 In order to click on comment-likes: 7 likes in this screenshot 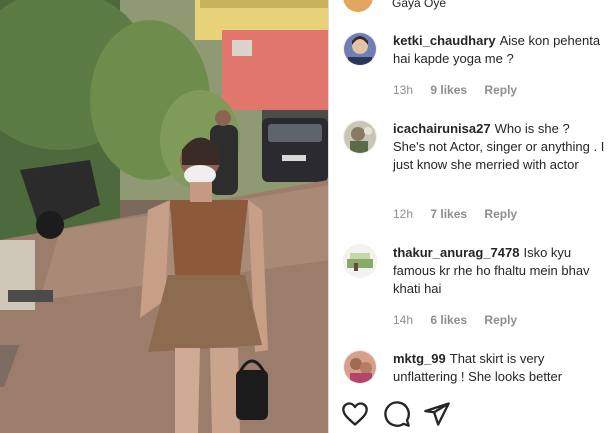, I will do `click(448, 214)`.